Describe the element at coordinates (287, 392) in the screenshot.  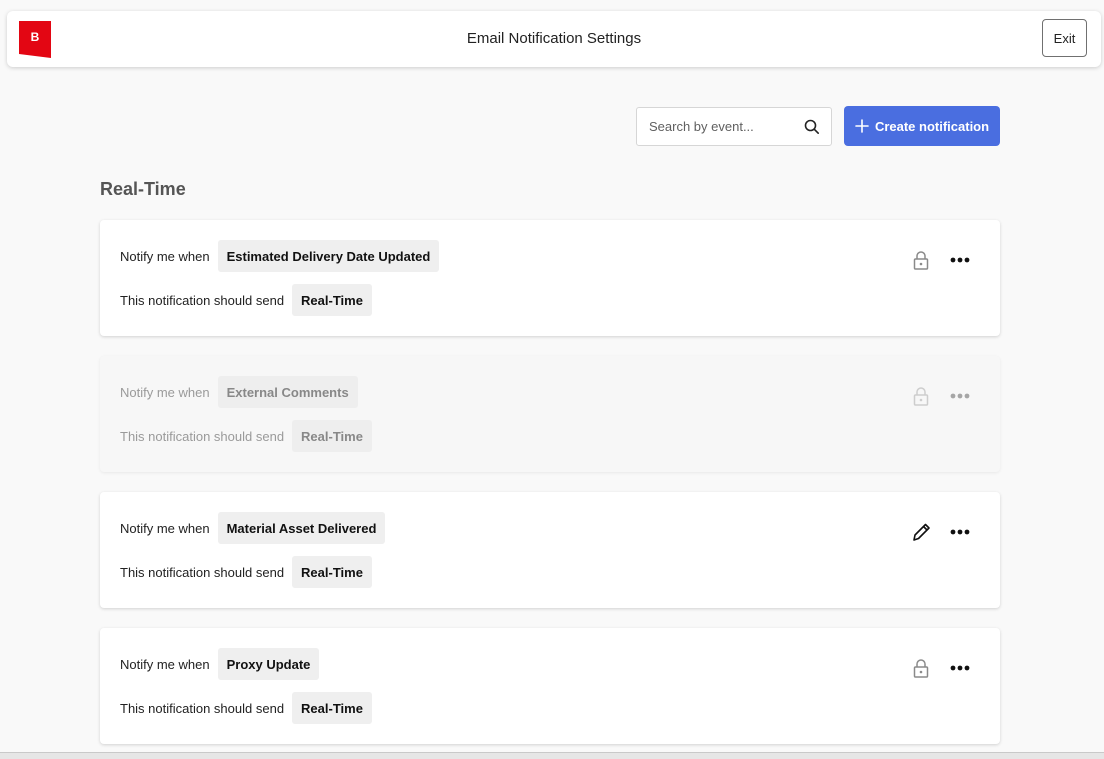
I see `event-chip: External Comments` at that location.